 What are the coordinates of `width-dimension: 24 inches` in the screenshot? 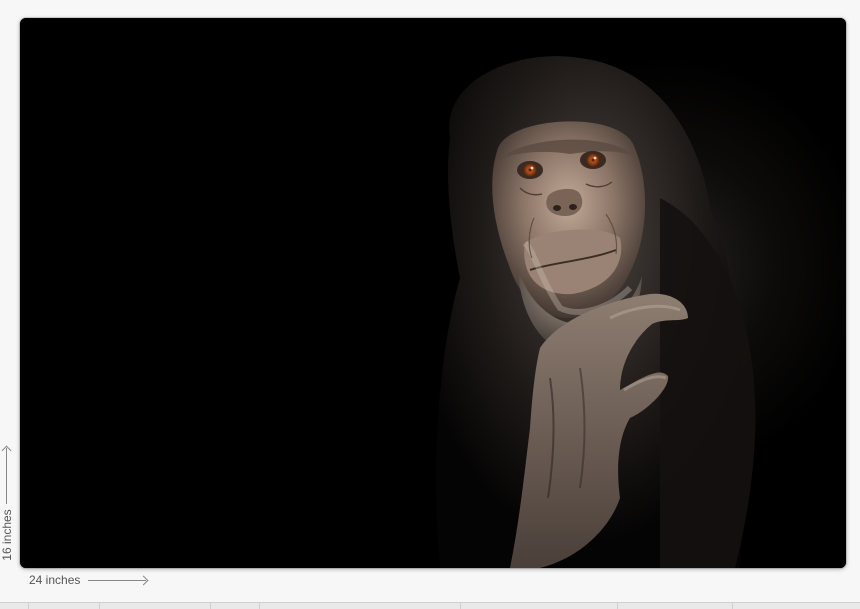 It's located at (88, 580).